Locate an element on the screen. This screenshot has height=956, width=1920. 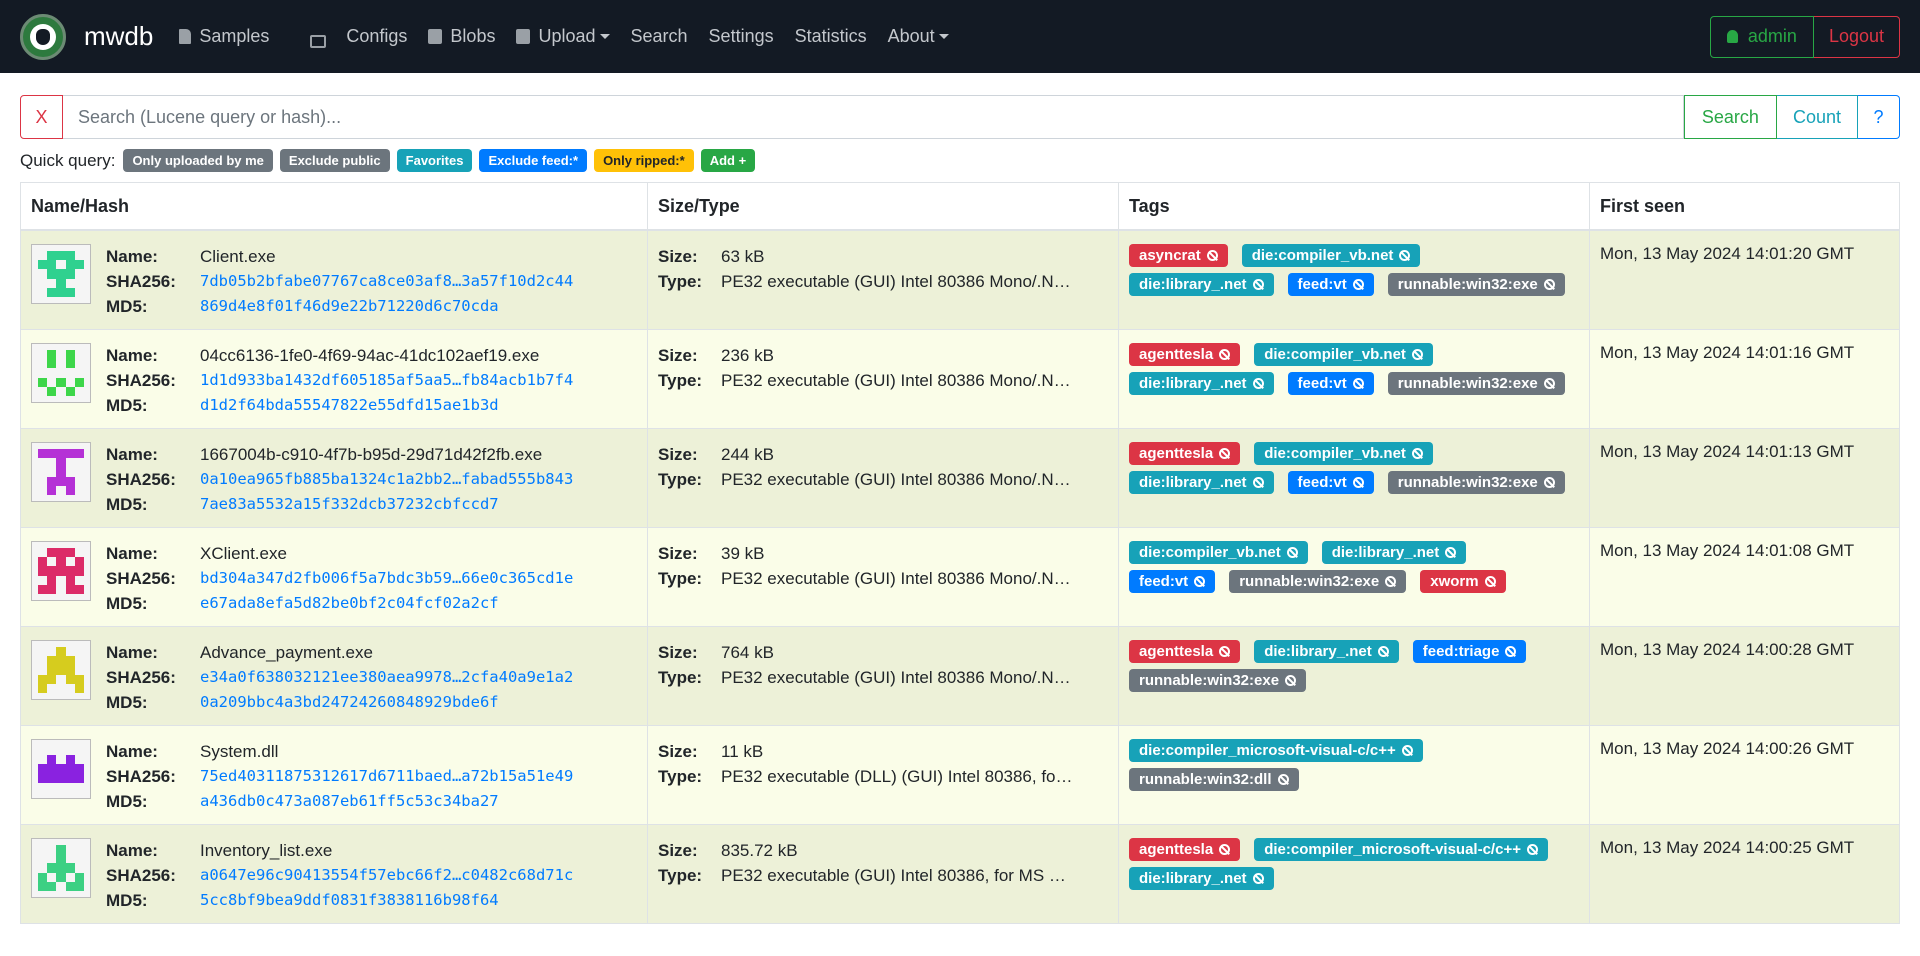
tag-badge: xworm is located at coordinates (1463, 581).